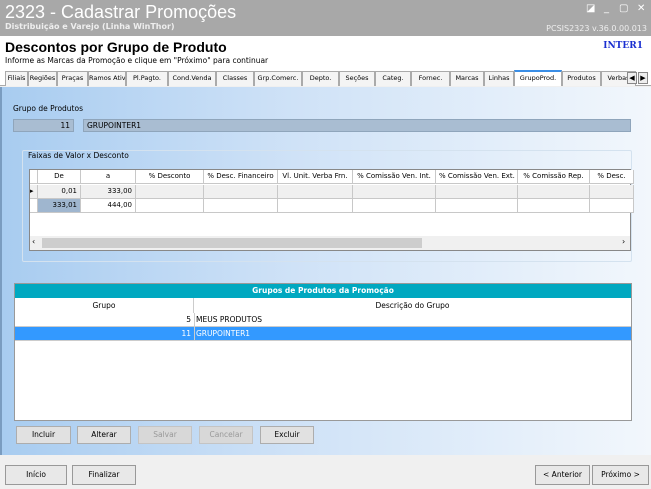 The height and width of the screenshot is (489, 651). Describe the element at coordinates (72, 78) in the screenshot. I see `tab-pra-as: Praças` at that location.